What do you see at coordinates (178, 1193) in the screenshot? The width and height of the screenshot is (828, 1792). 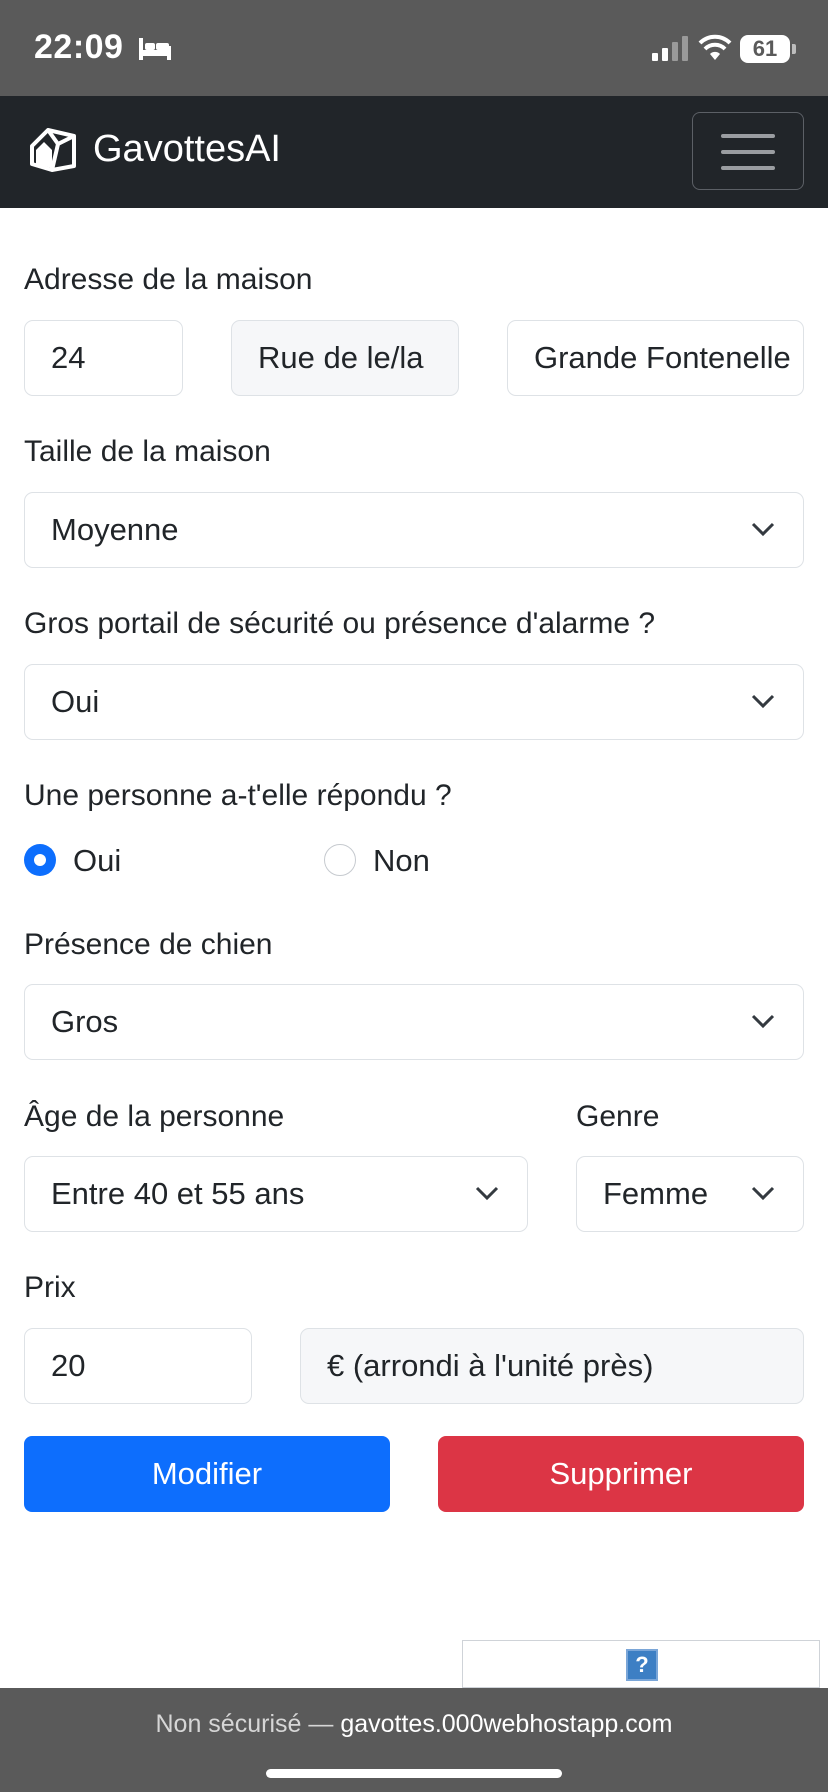 I see `age-value: Entre 40 et 55 ans` at bounding box center [178, 1193].